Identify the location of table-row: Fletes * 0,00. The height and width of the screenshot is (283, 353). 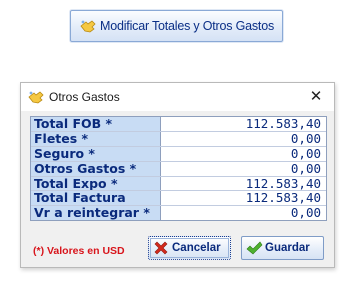
(178, 139).